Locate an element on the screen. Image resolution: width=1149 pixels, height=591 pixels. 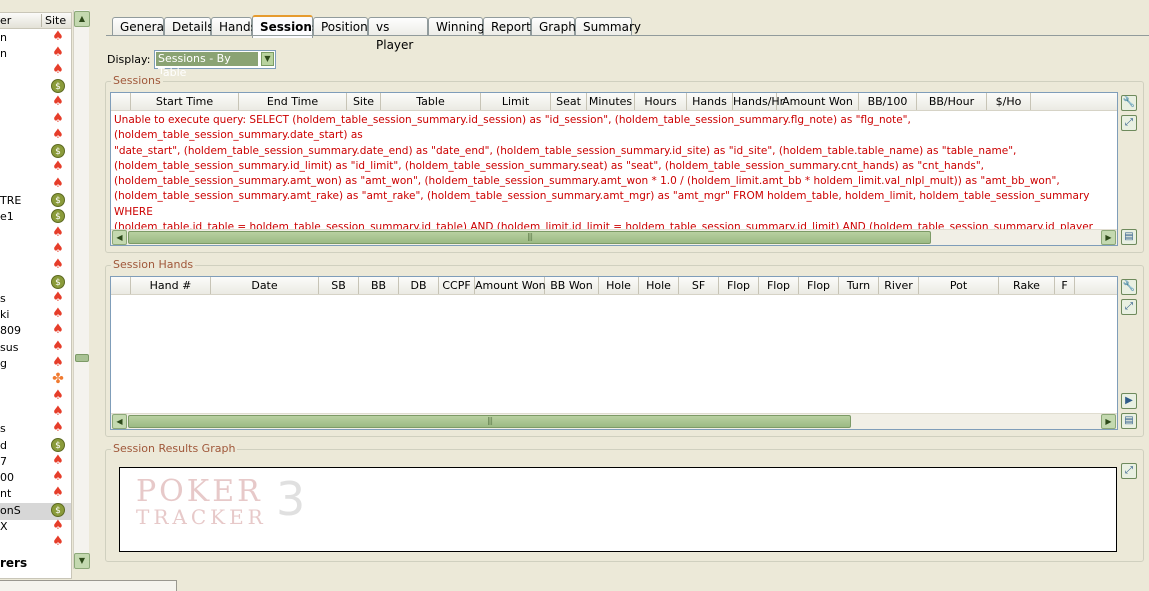
tab-details: Details is located at coordinates (189, 26).